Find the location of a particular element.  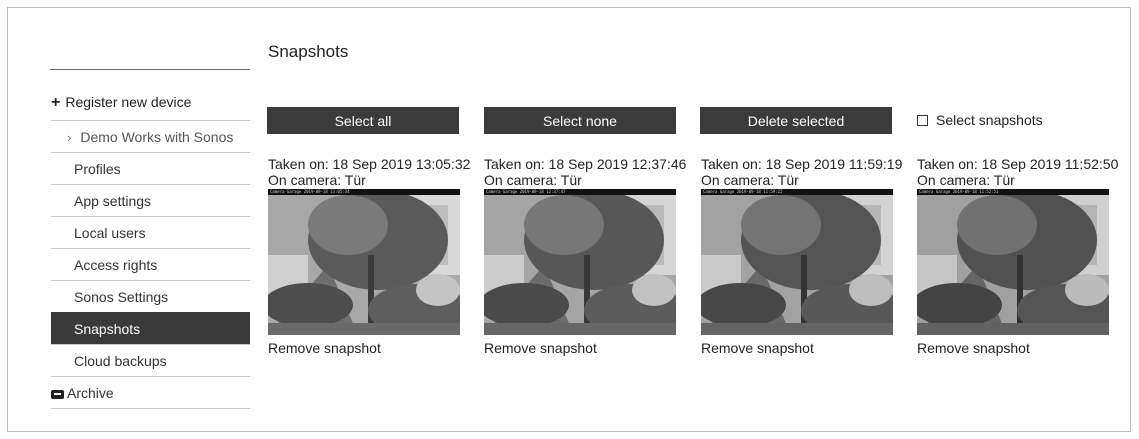

select-snapshots-label: Select snapshots is located at coordinates (989, 120).